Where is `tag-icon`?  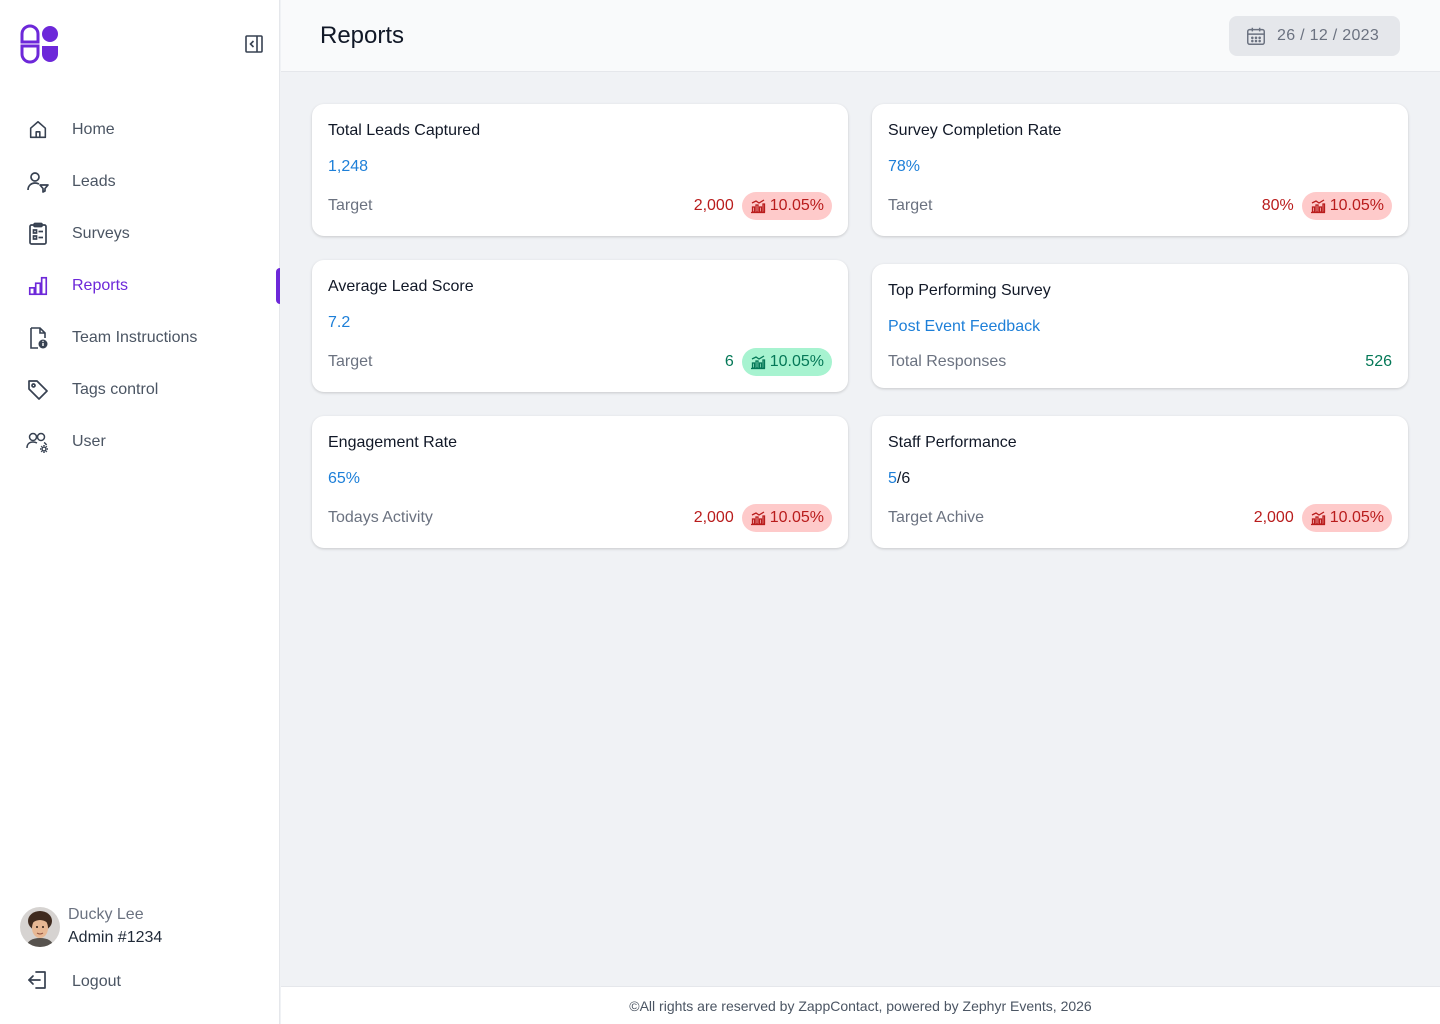 tag-icon is located at coordinates (38, 390).